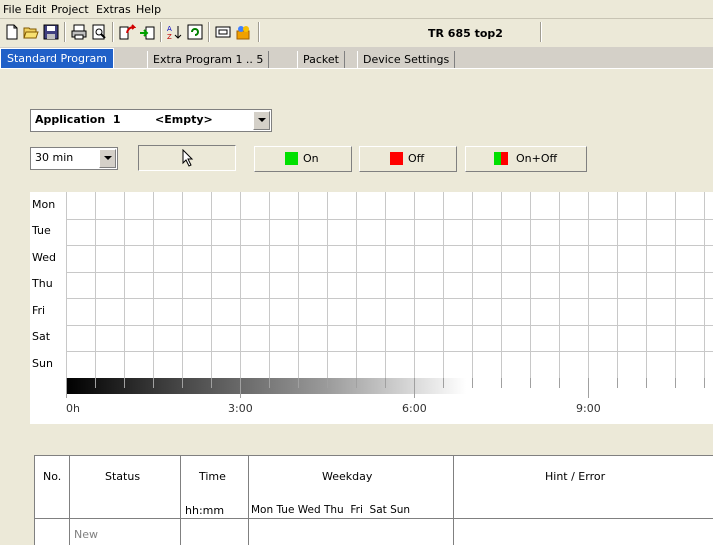  Describe the element at coordinates (374, 518) in the screenshot. I see `row-divider` at that location.